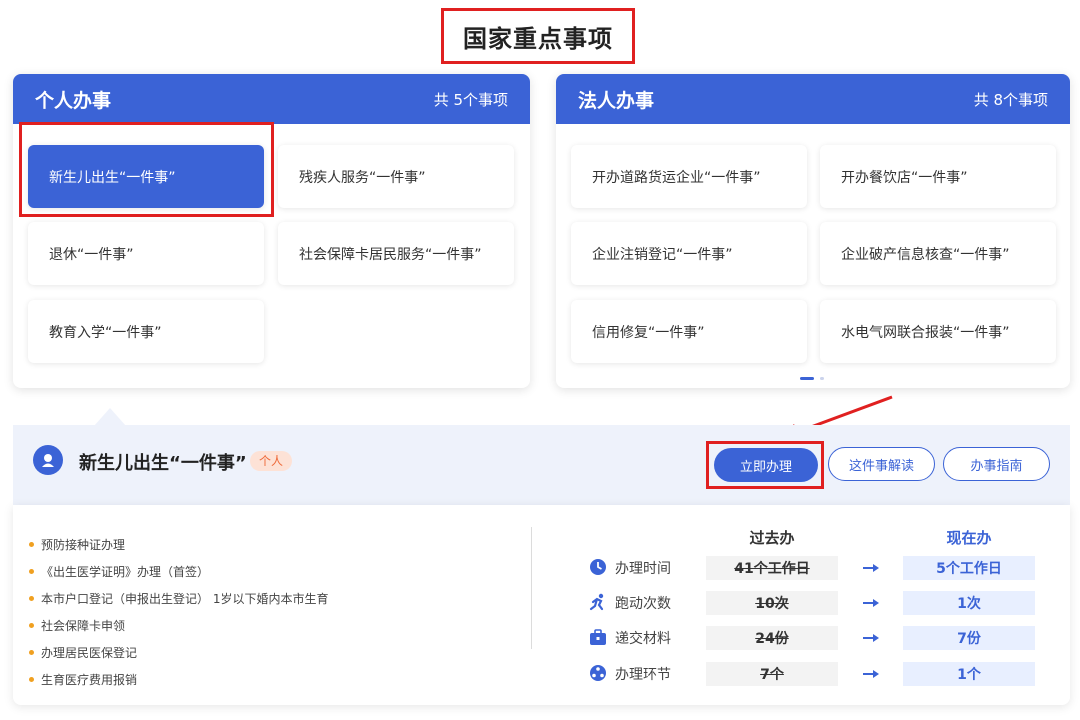 The image size is (1080, 720). I want to click on now-value: 1次, so click(969, 603).